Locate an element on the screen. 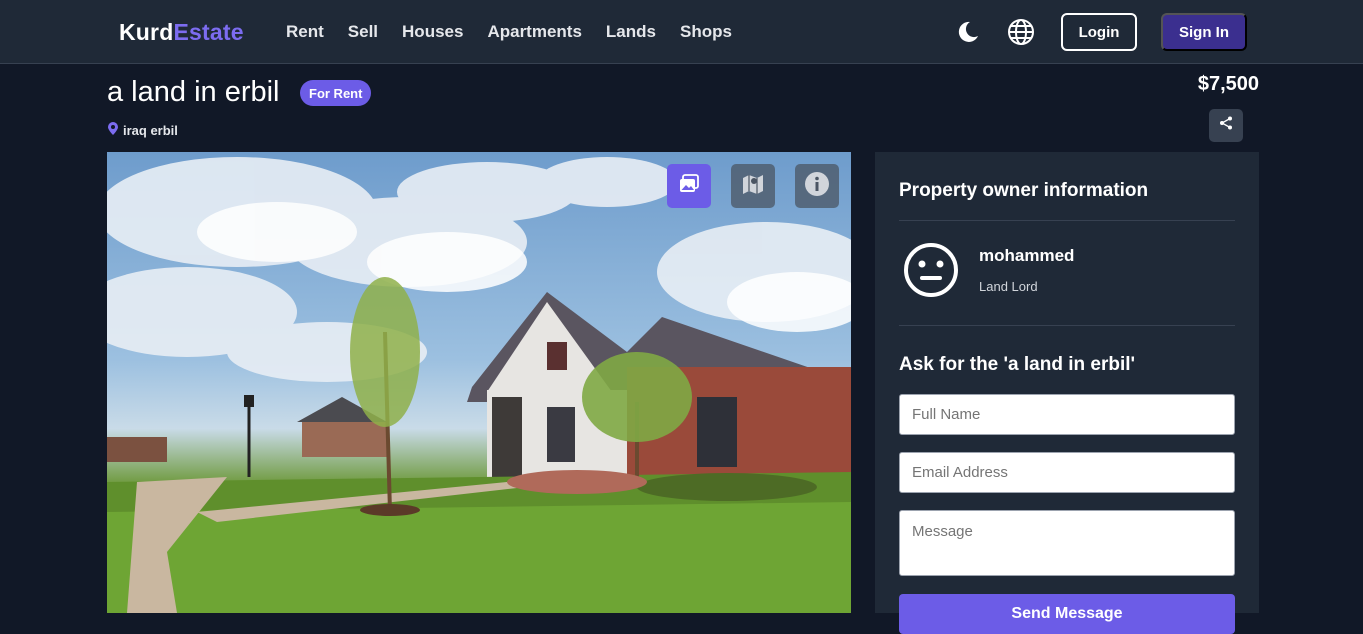 This screenshot has width=1363, height=634. send-message-button: Send Message is located at coordinates (1067, 614).